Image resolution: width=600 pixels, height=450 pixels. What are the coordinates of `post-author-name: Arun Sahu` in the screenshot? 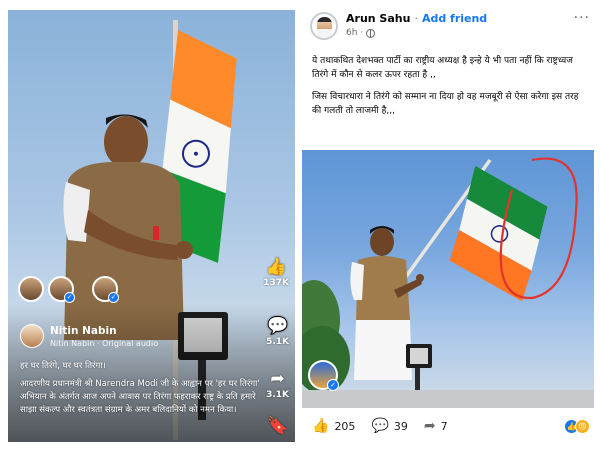 It's located at (378, 18).